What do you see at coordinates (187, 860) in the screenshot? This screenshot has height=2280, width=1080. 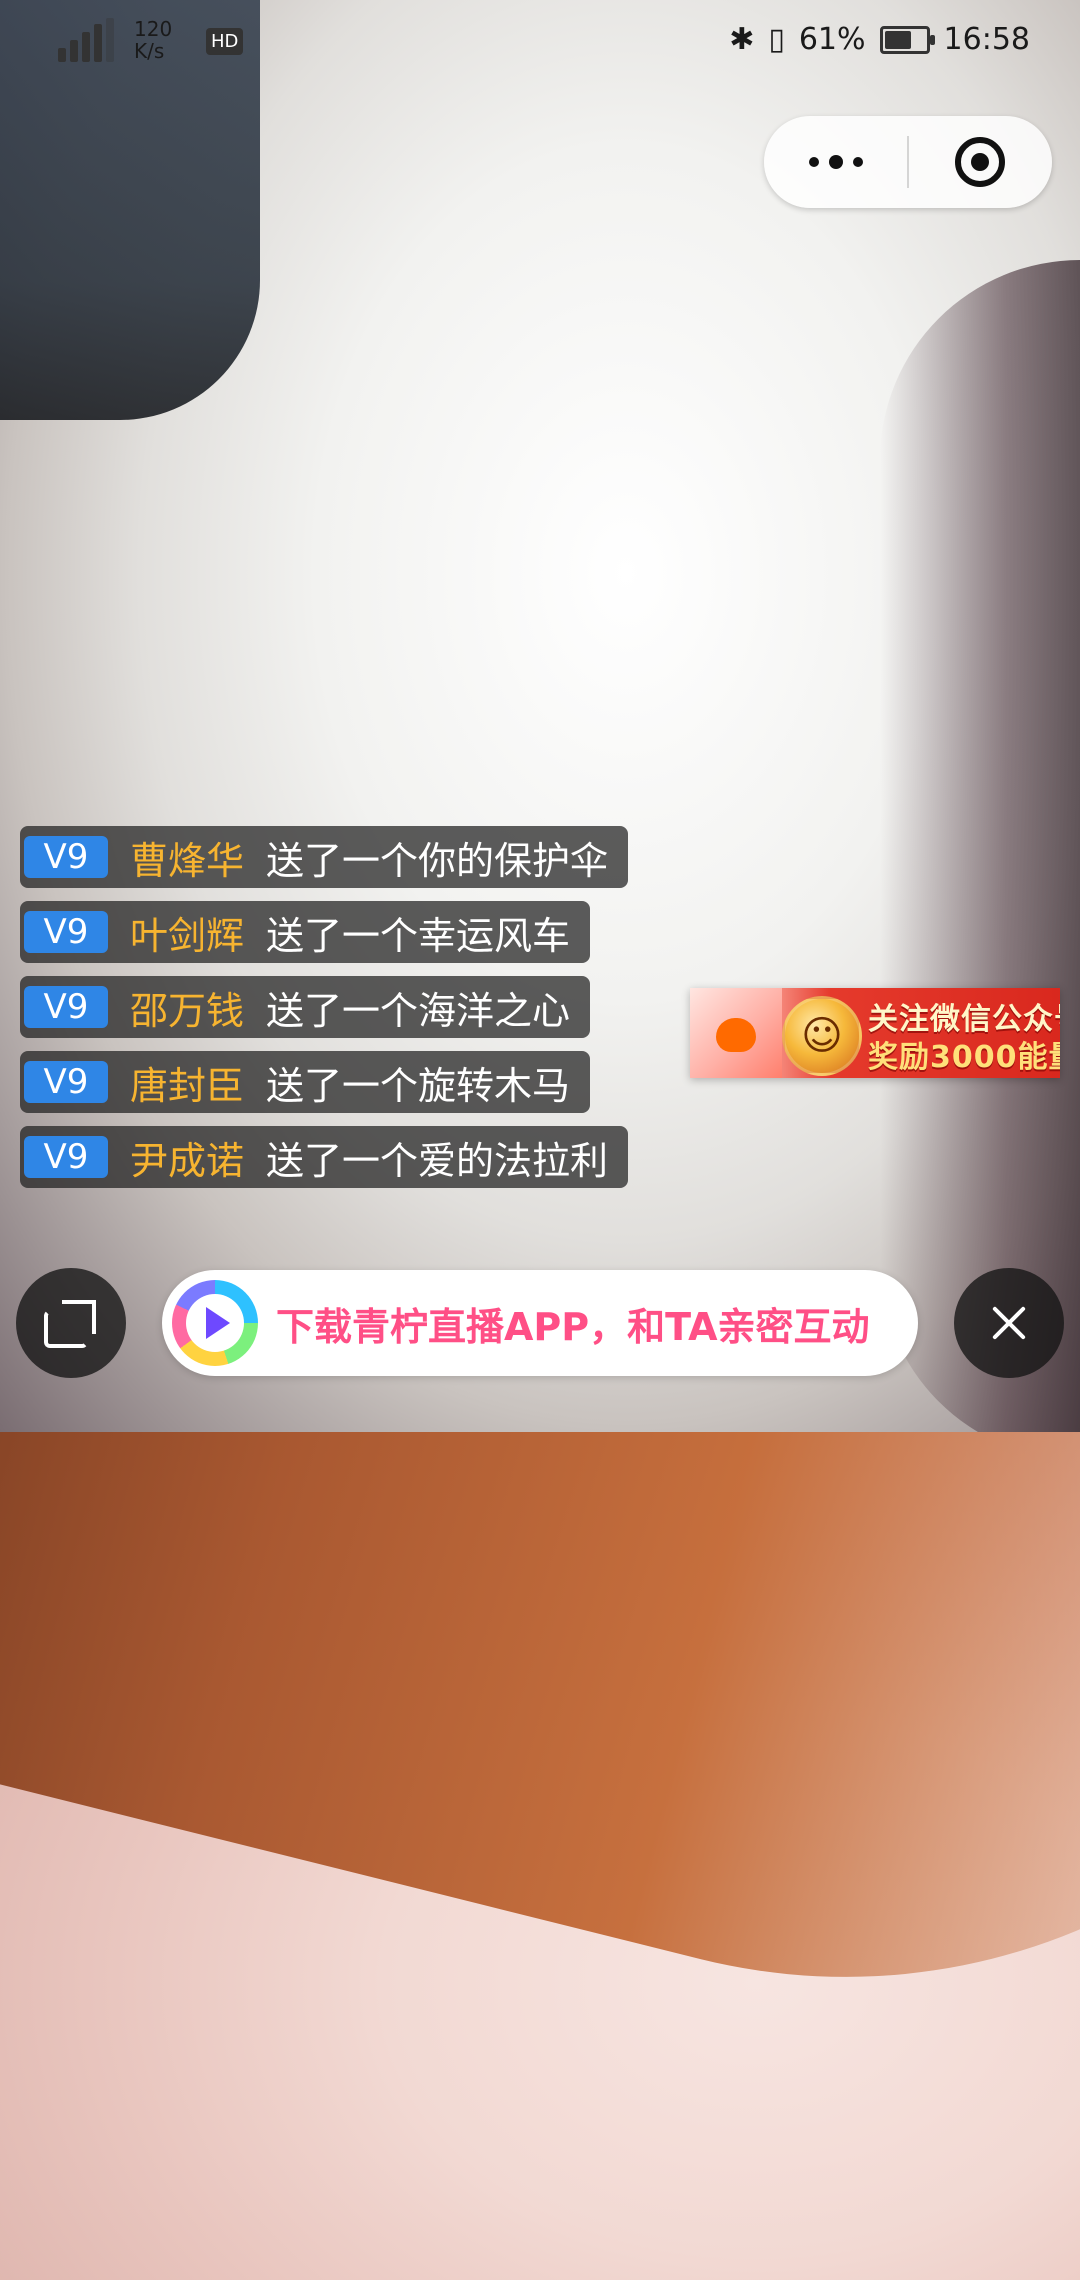 I see `gift-sender-name: 曹烽华` at bounding box center [187, 860].